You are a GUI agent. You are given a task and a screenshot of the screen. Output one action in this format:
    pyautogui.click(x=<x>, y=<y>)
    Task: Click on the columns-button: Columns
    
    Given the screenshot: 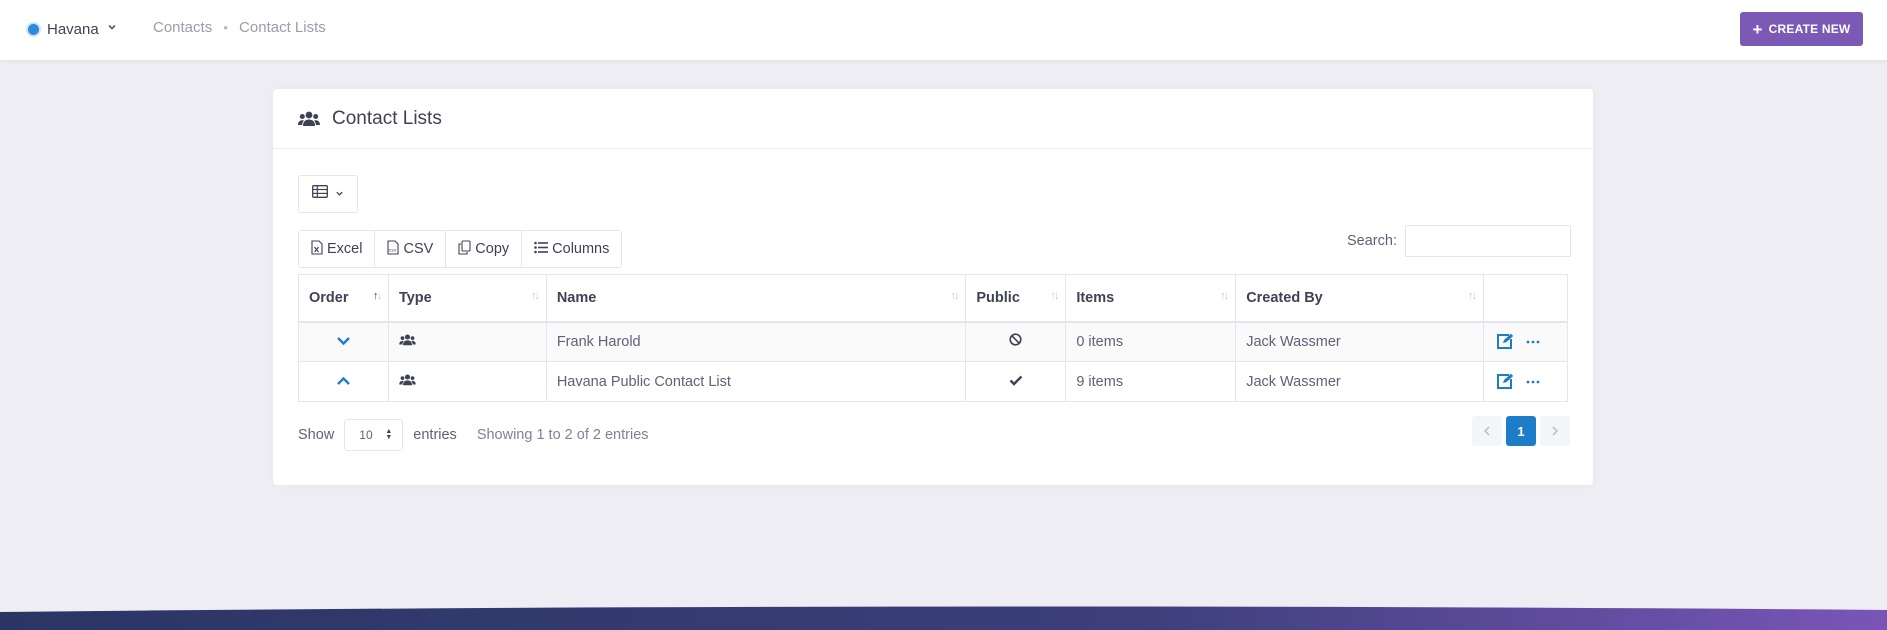 What is the action you would take?
    pyautogui.click(x=572, y=249)
    